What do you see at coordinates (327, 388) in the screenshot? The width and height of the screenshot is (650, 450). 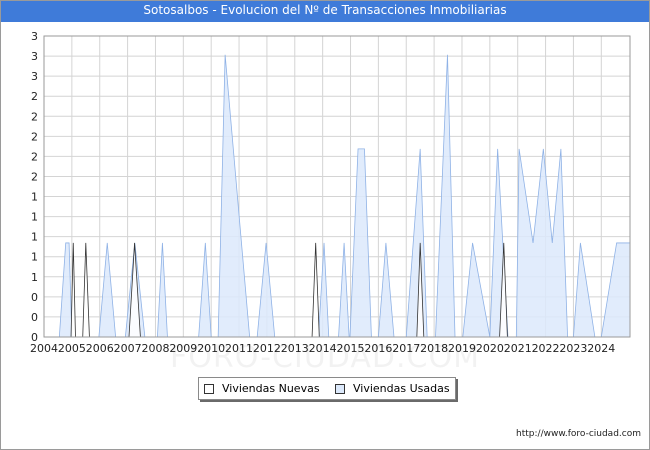 I see `legend: Viviendas Nuevas Viviendas Usadas` at bounding box center [327, 388].